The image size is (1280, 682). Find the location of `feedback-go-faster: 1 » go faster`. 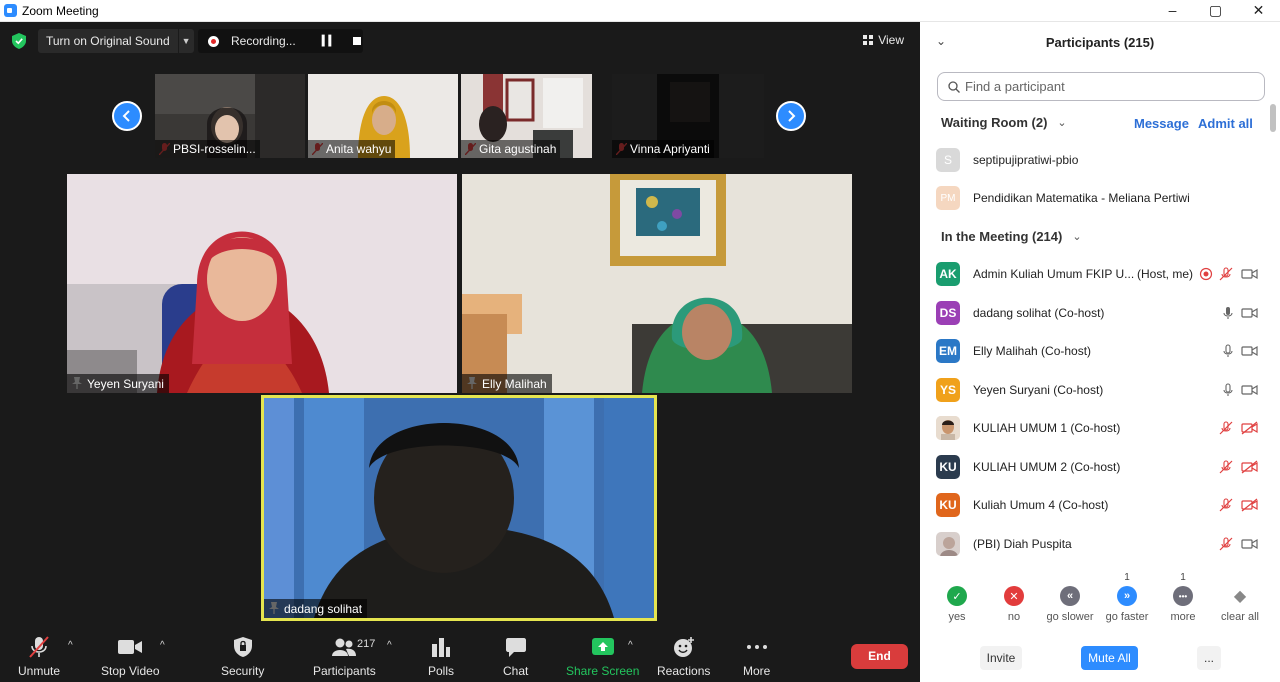

feedback-go-faster: 1 » go faster is located at coordinates (1127, 597).